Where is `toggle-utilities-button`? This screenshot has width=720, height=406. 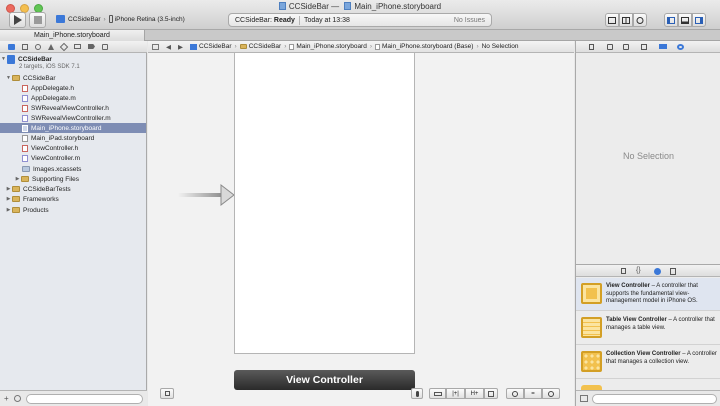 toggle-utilities-button is located at coordinates (699, 20).